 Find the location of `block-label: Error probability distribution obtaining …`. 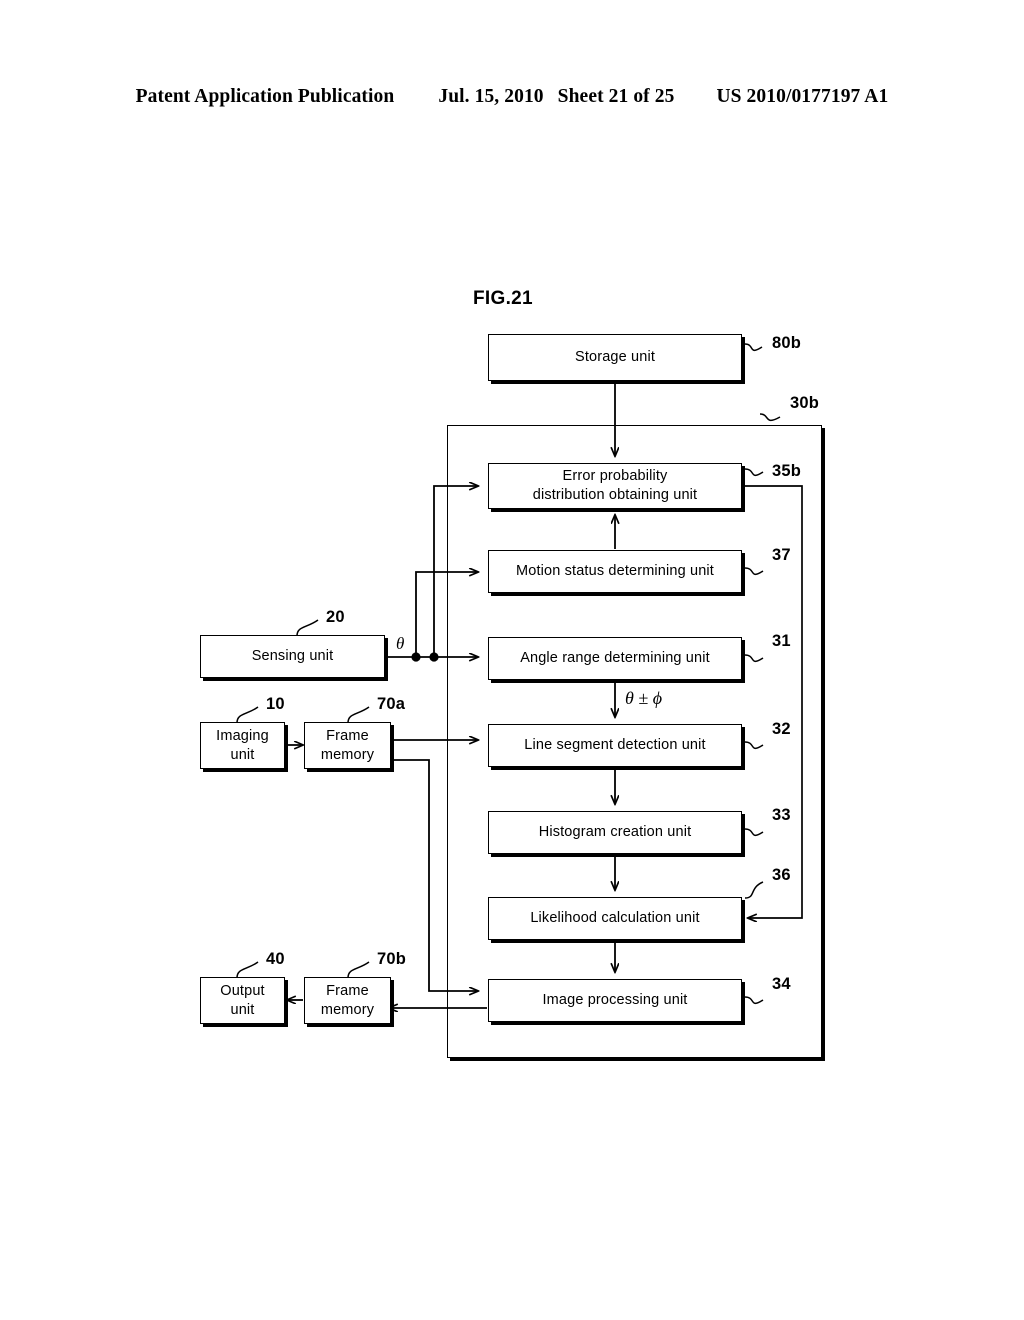

block-label: Error probability distribution obtaining … is located at coordinates (615, 485).